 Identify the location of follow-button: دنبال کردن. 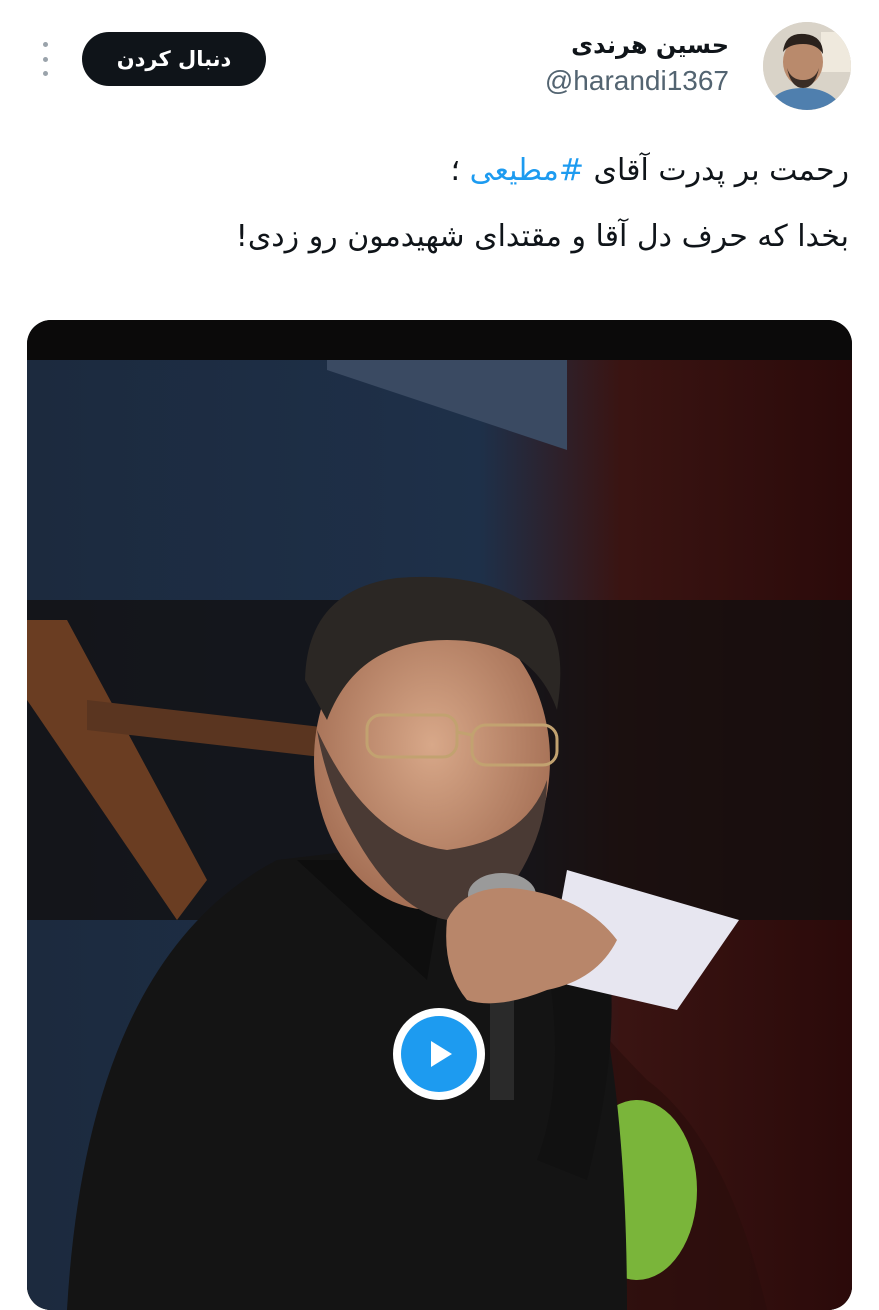
(174, 59).